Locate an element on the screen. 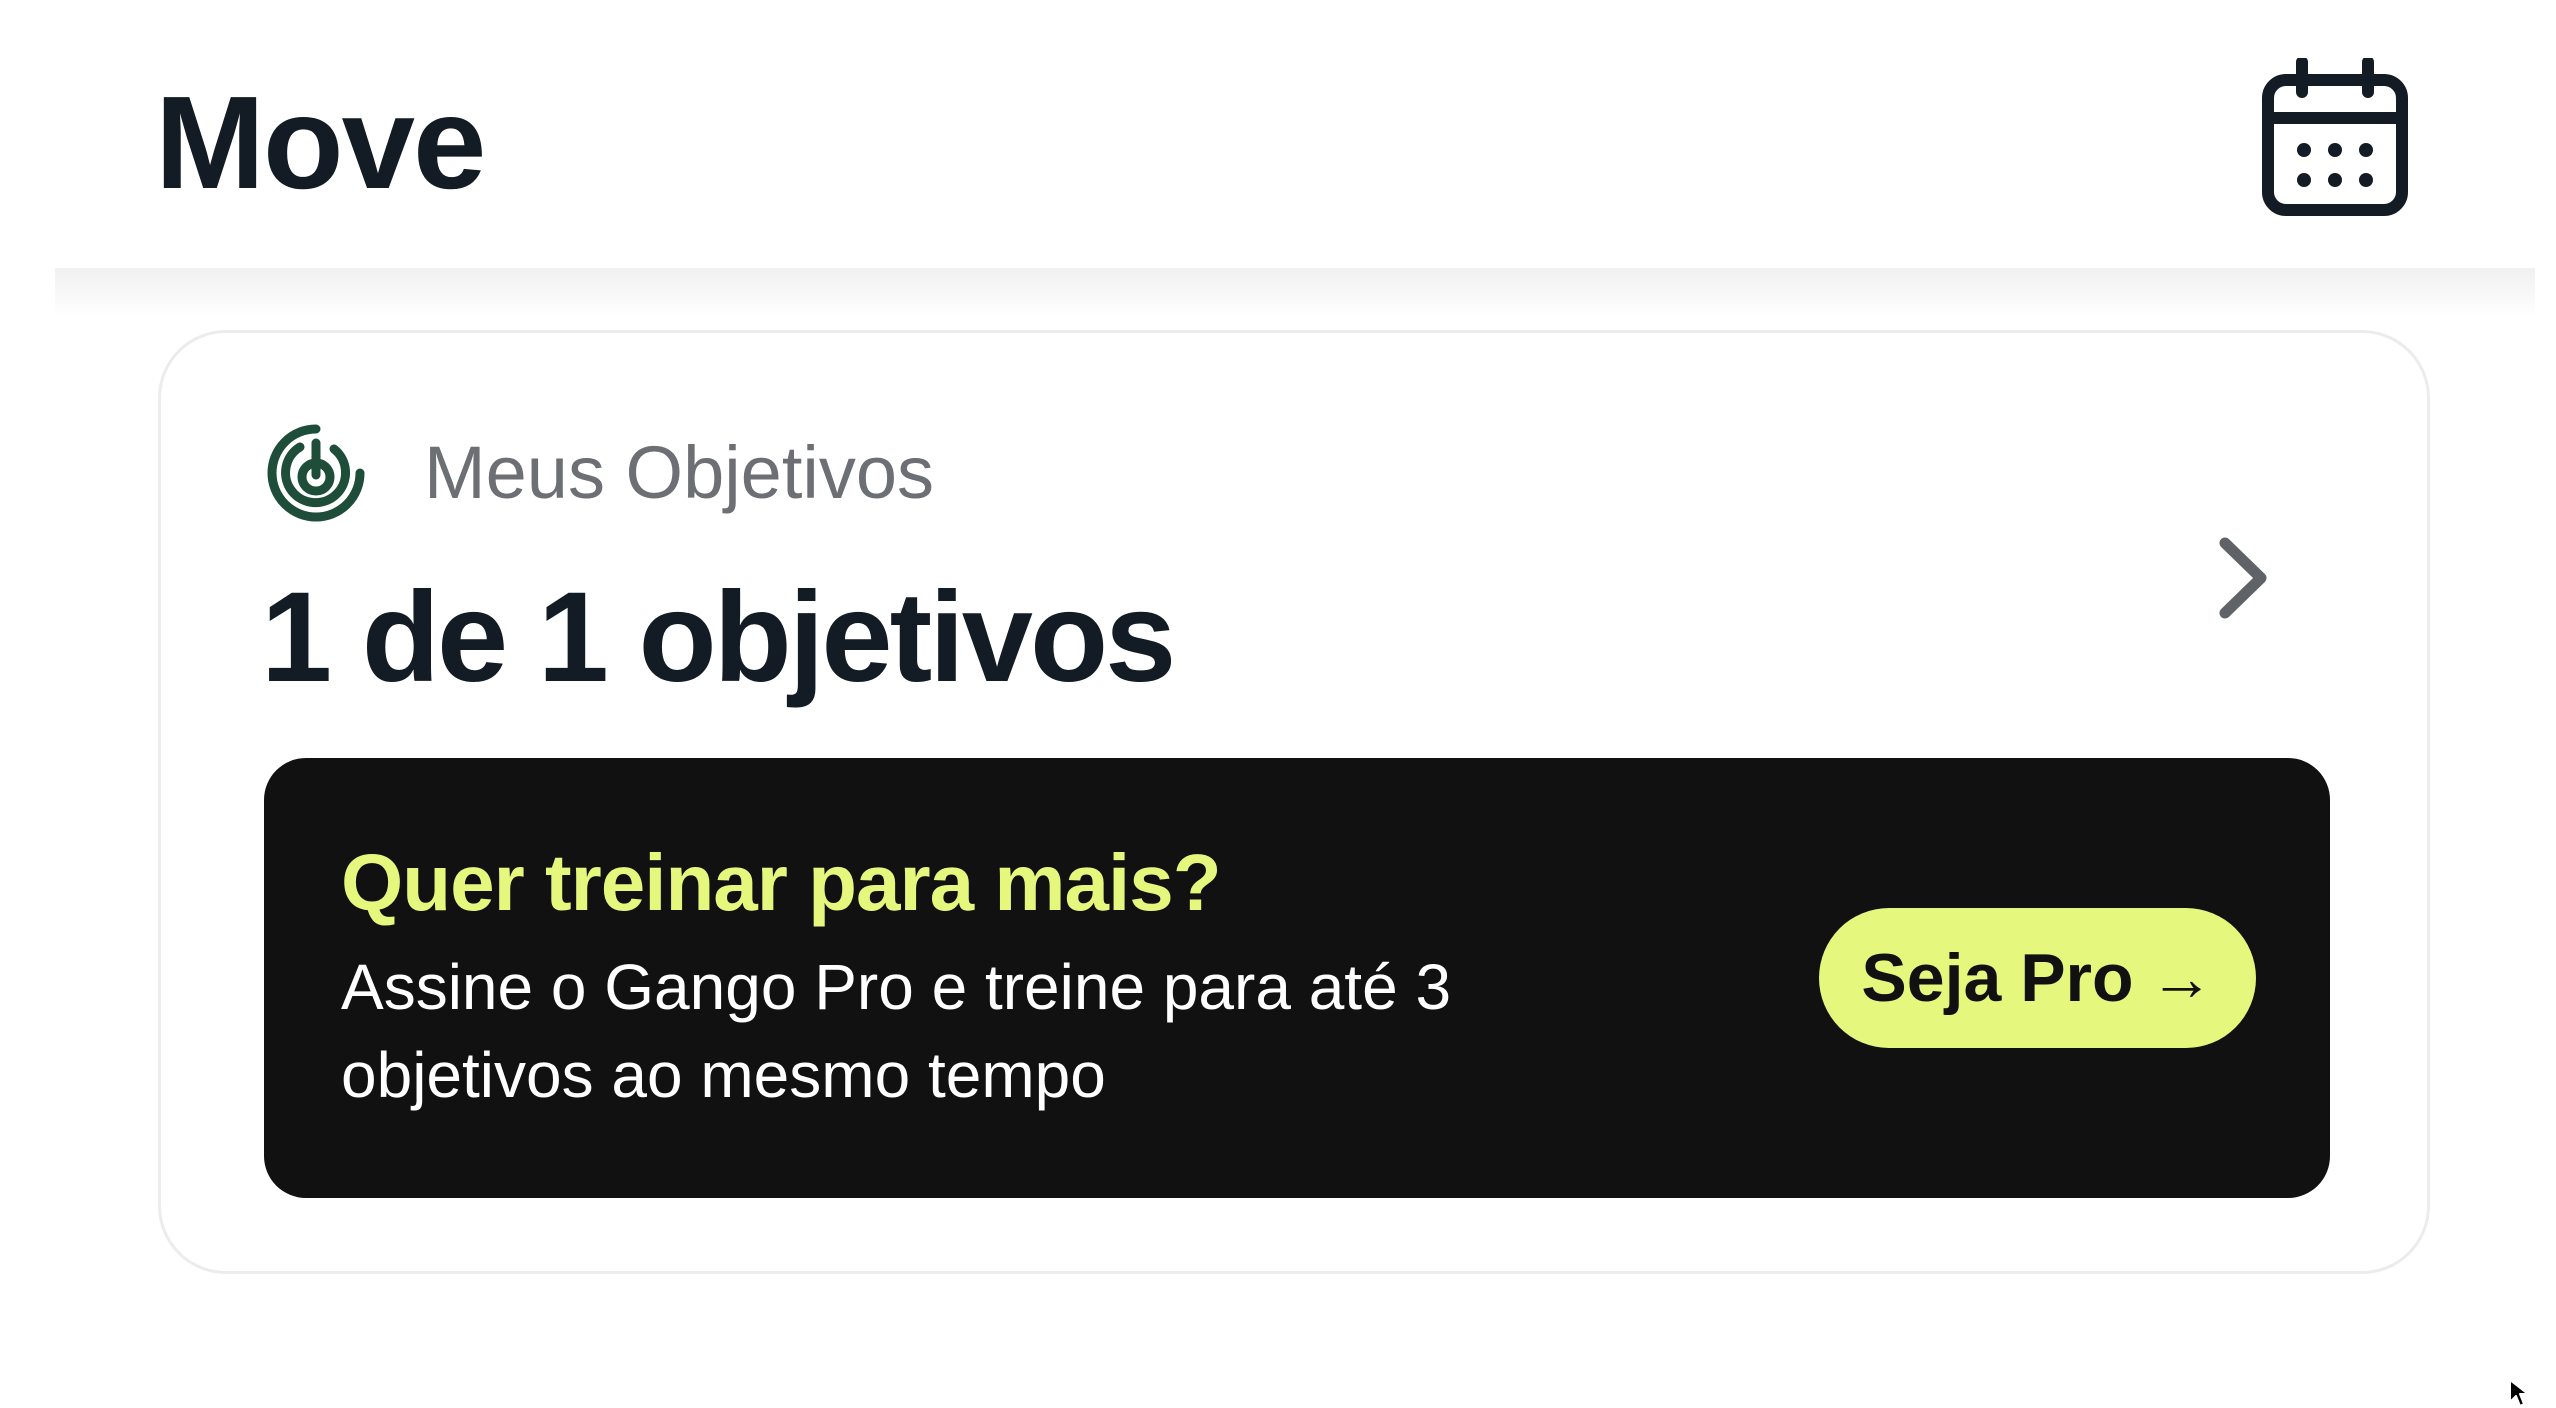 The image size is (2556, 1408). chevron-right-icon is located at coordinates (2246, 578).